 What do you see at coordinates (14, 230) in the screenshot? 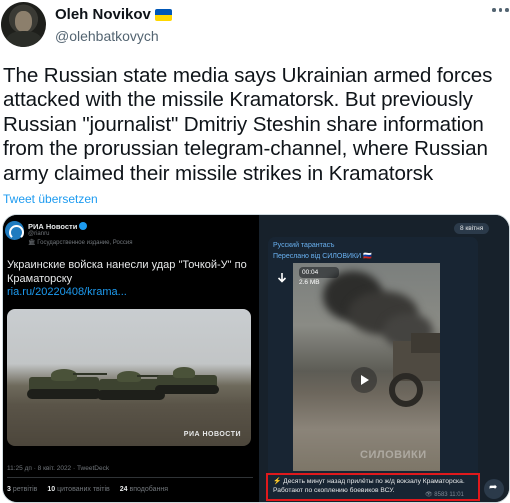
I see `ria-logo-icon` at bounding box center [14, 230].